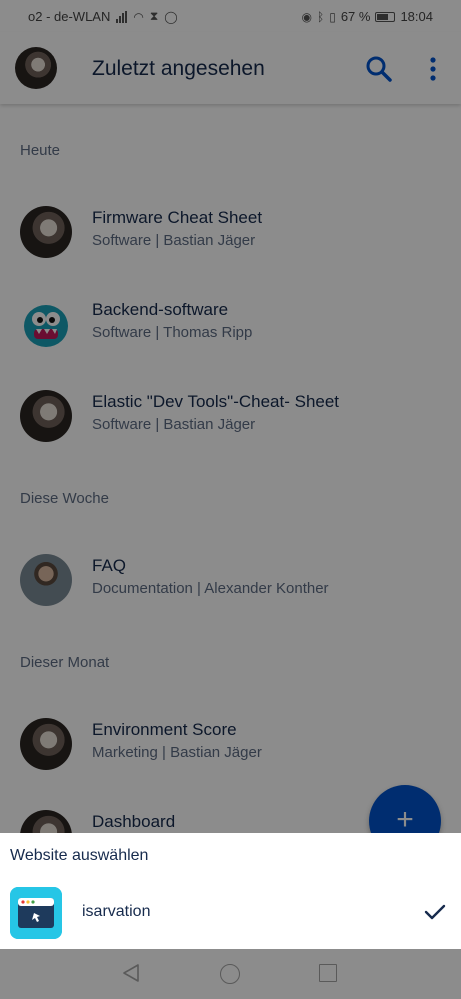 This screenshot has width=461, height=999. What do you see at coordinates (435, 912) in the screenshot?
I see `check-icon` at bounding box center [435, 912].